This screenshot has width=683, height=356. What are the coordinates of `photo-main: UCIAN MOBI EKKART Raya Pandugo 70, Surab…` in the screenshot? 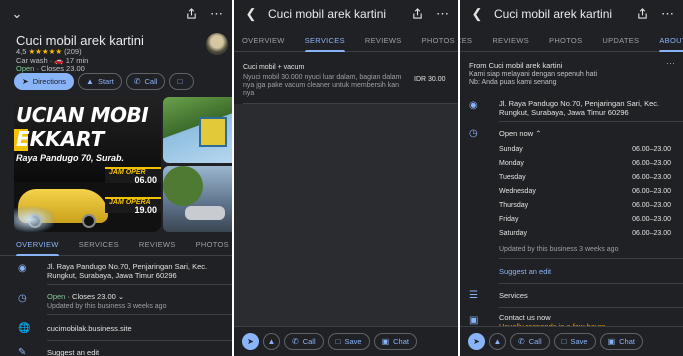 It's located at (87, 164).